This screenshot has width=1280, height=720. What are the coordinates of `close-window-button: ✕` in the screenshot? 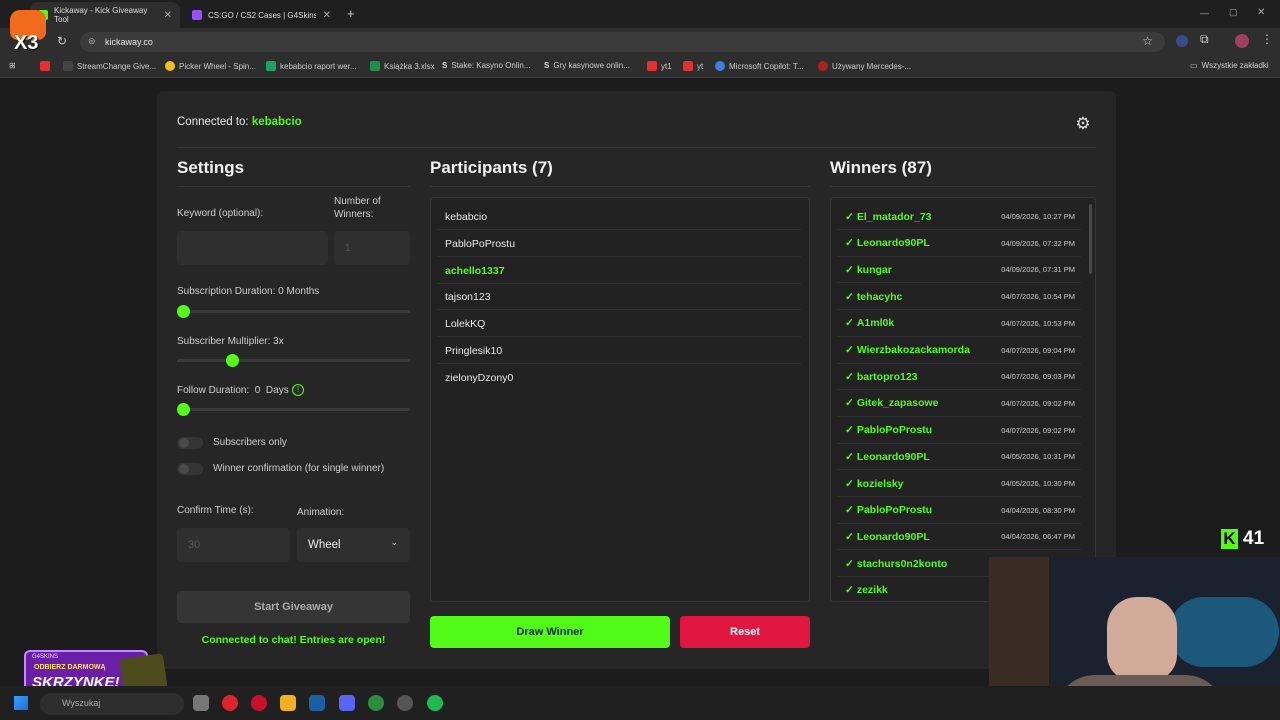 It's located at (1261, 12).